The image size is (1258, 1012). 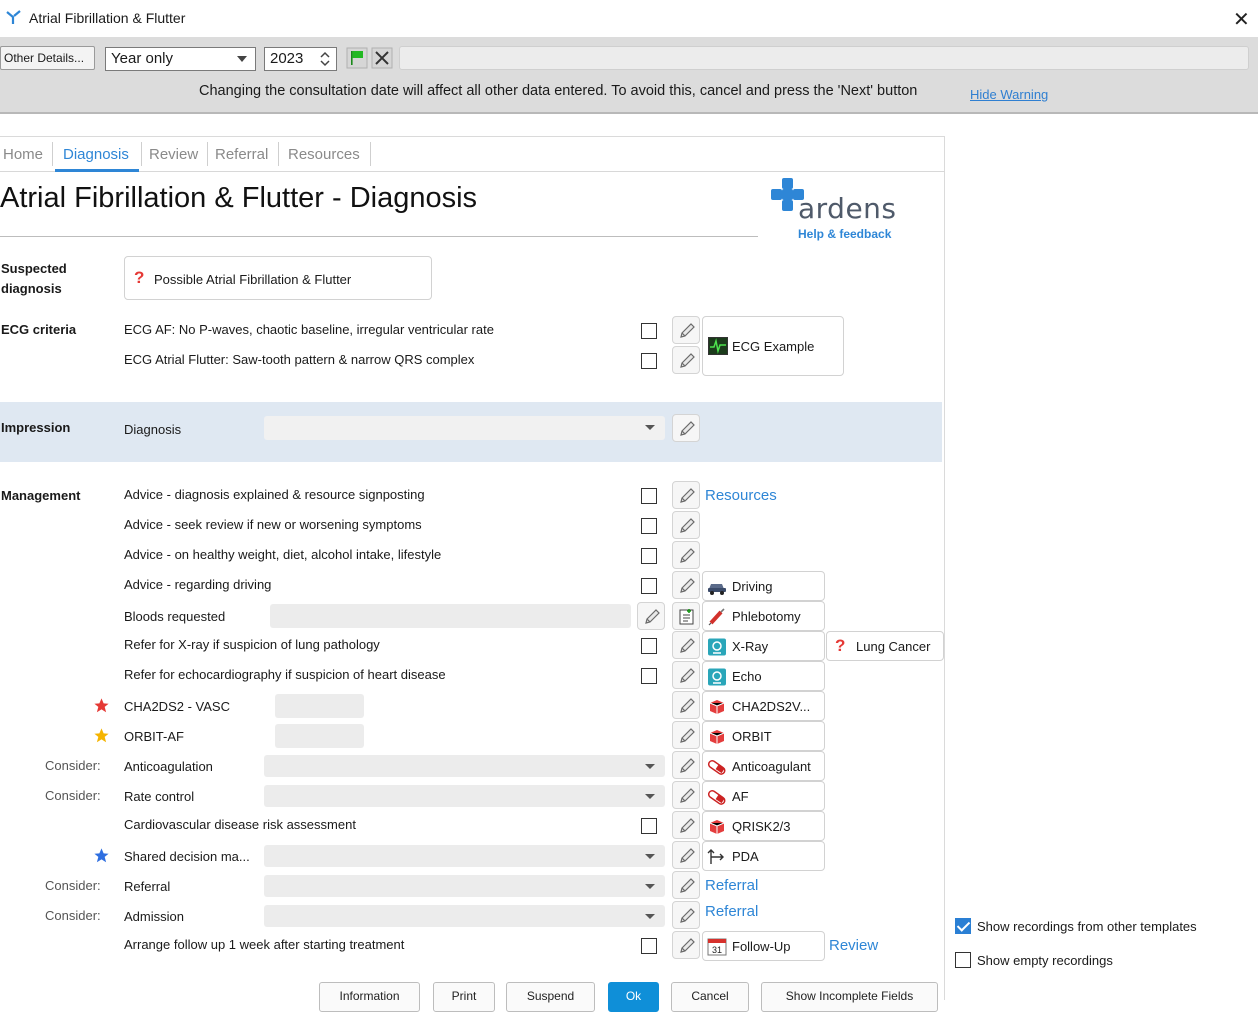 What do you see at coordinates (844, 234) in the screenshot?
I see `help-feedback-link: Help & feedback` at bounding box center [844, 234].